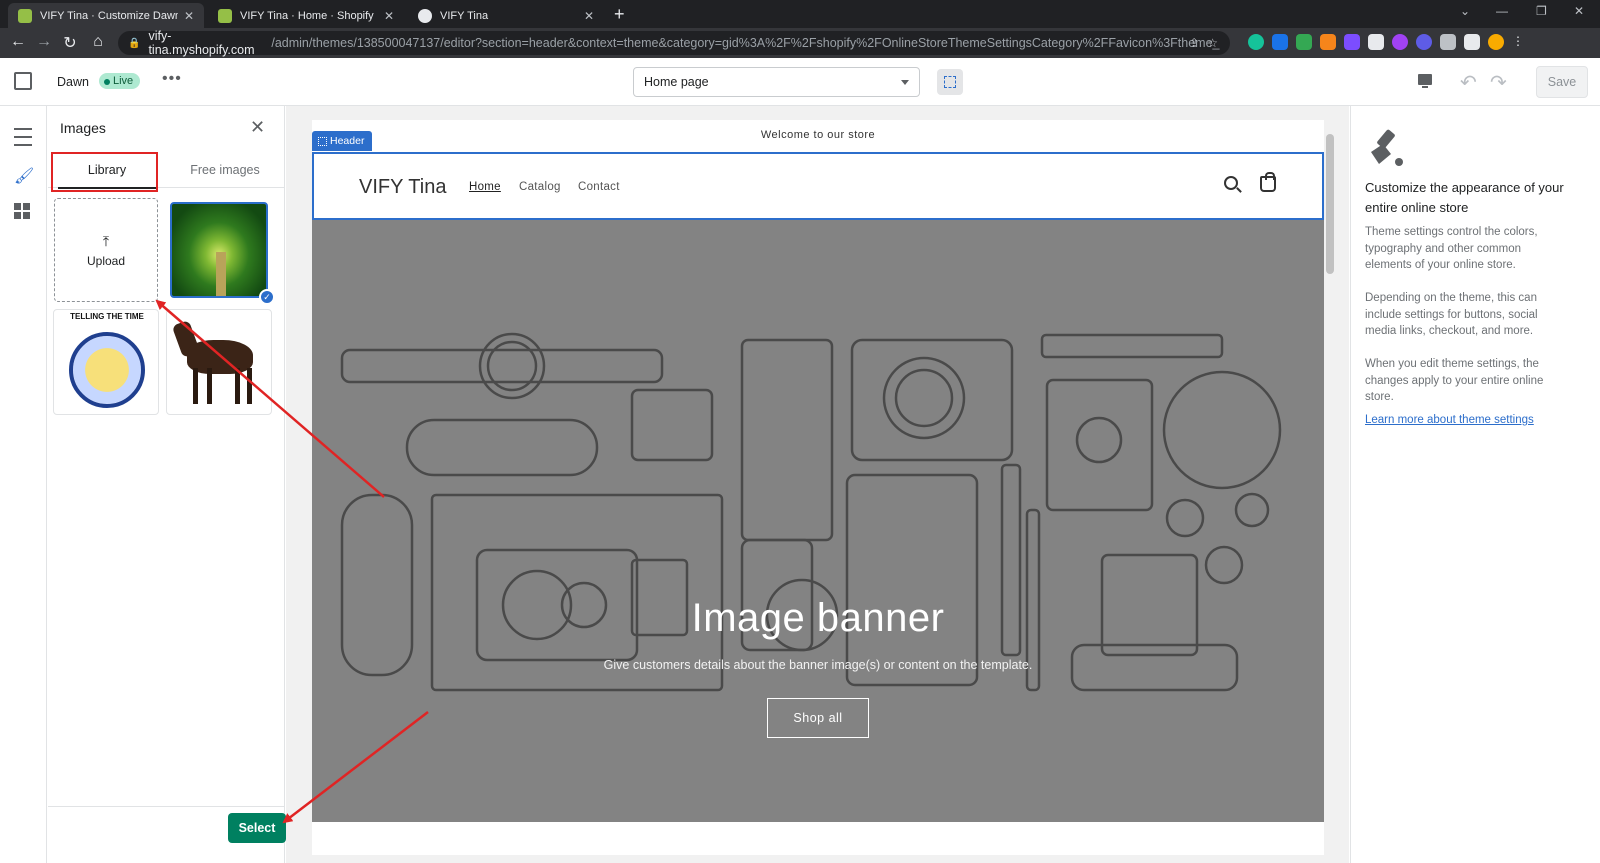  Describe the element at coordinates (1520, 42) in the screenshot. I see `menu-icon: ⋮` at that location.